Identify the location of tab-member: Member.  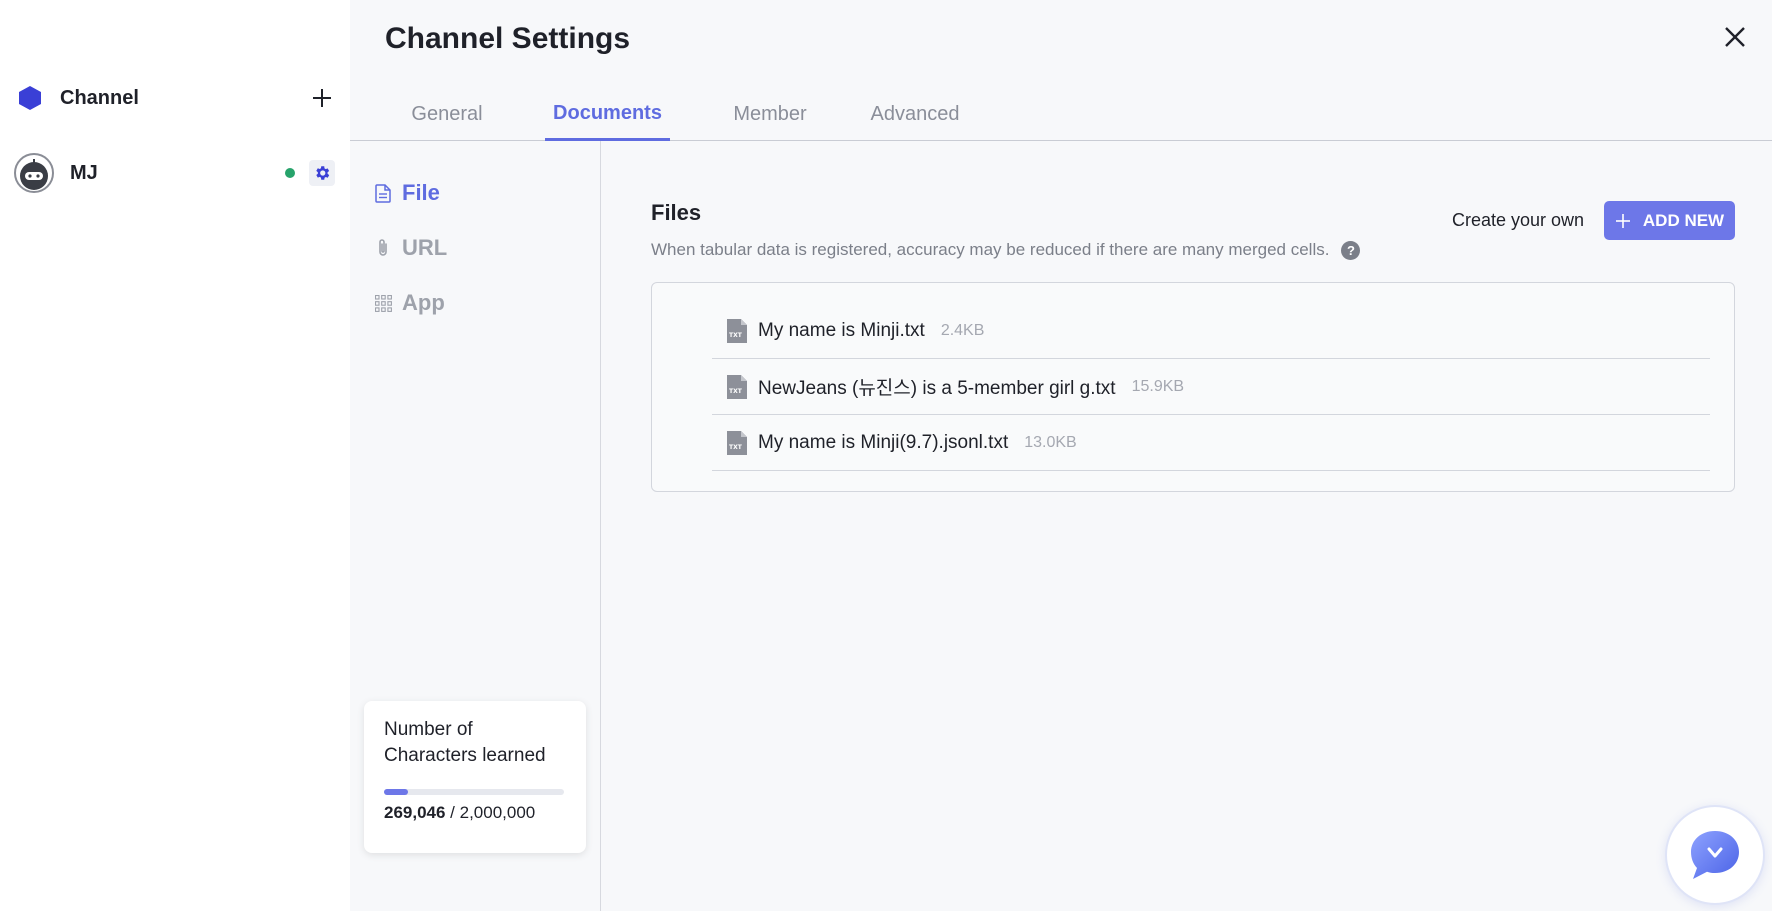
(770, 114).